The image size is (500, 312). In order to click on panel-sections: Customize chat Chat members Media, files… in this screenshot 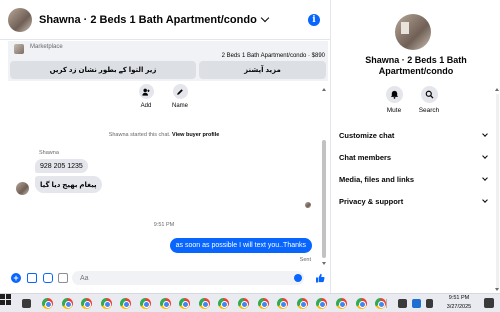, I will do `click(416, 168)`.